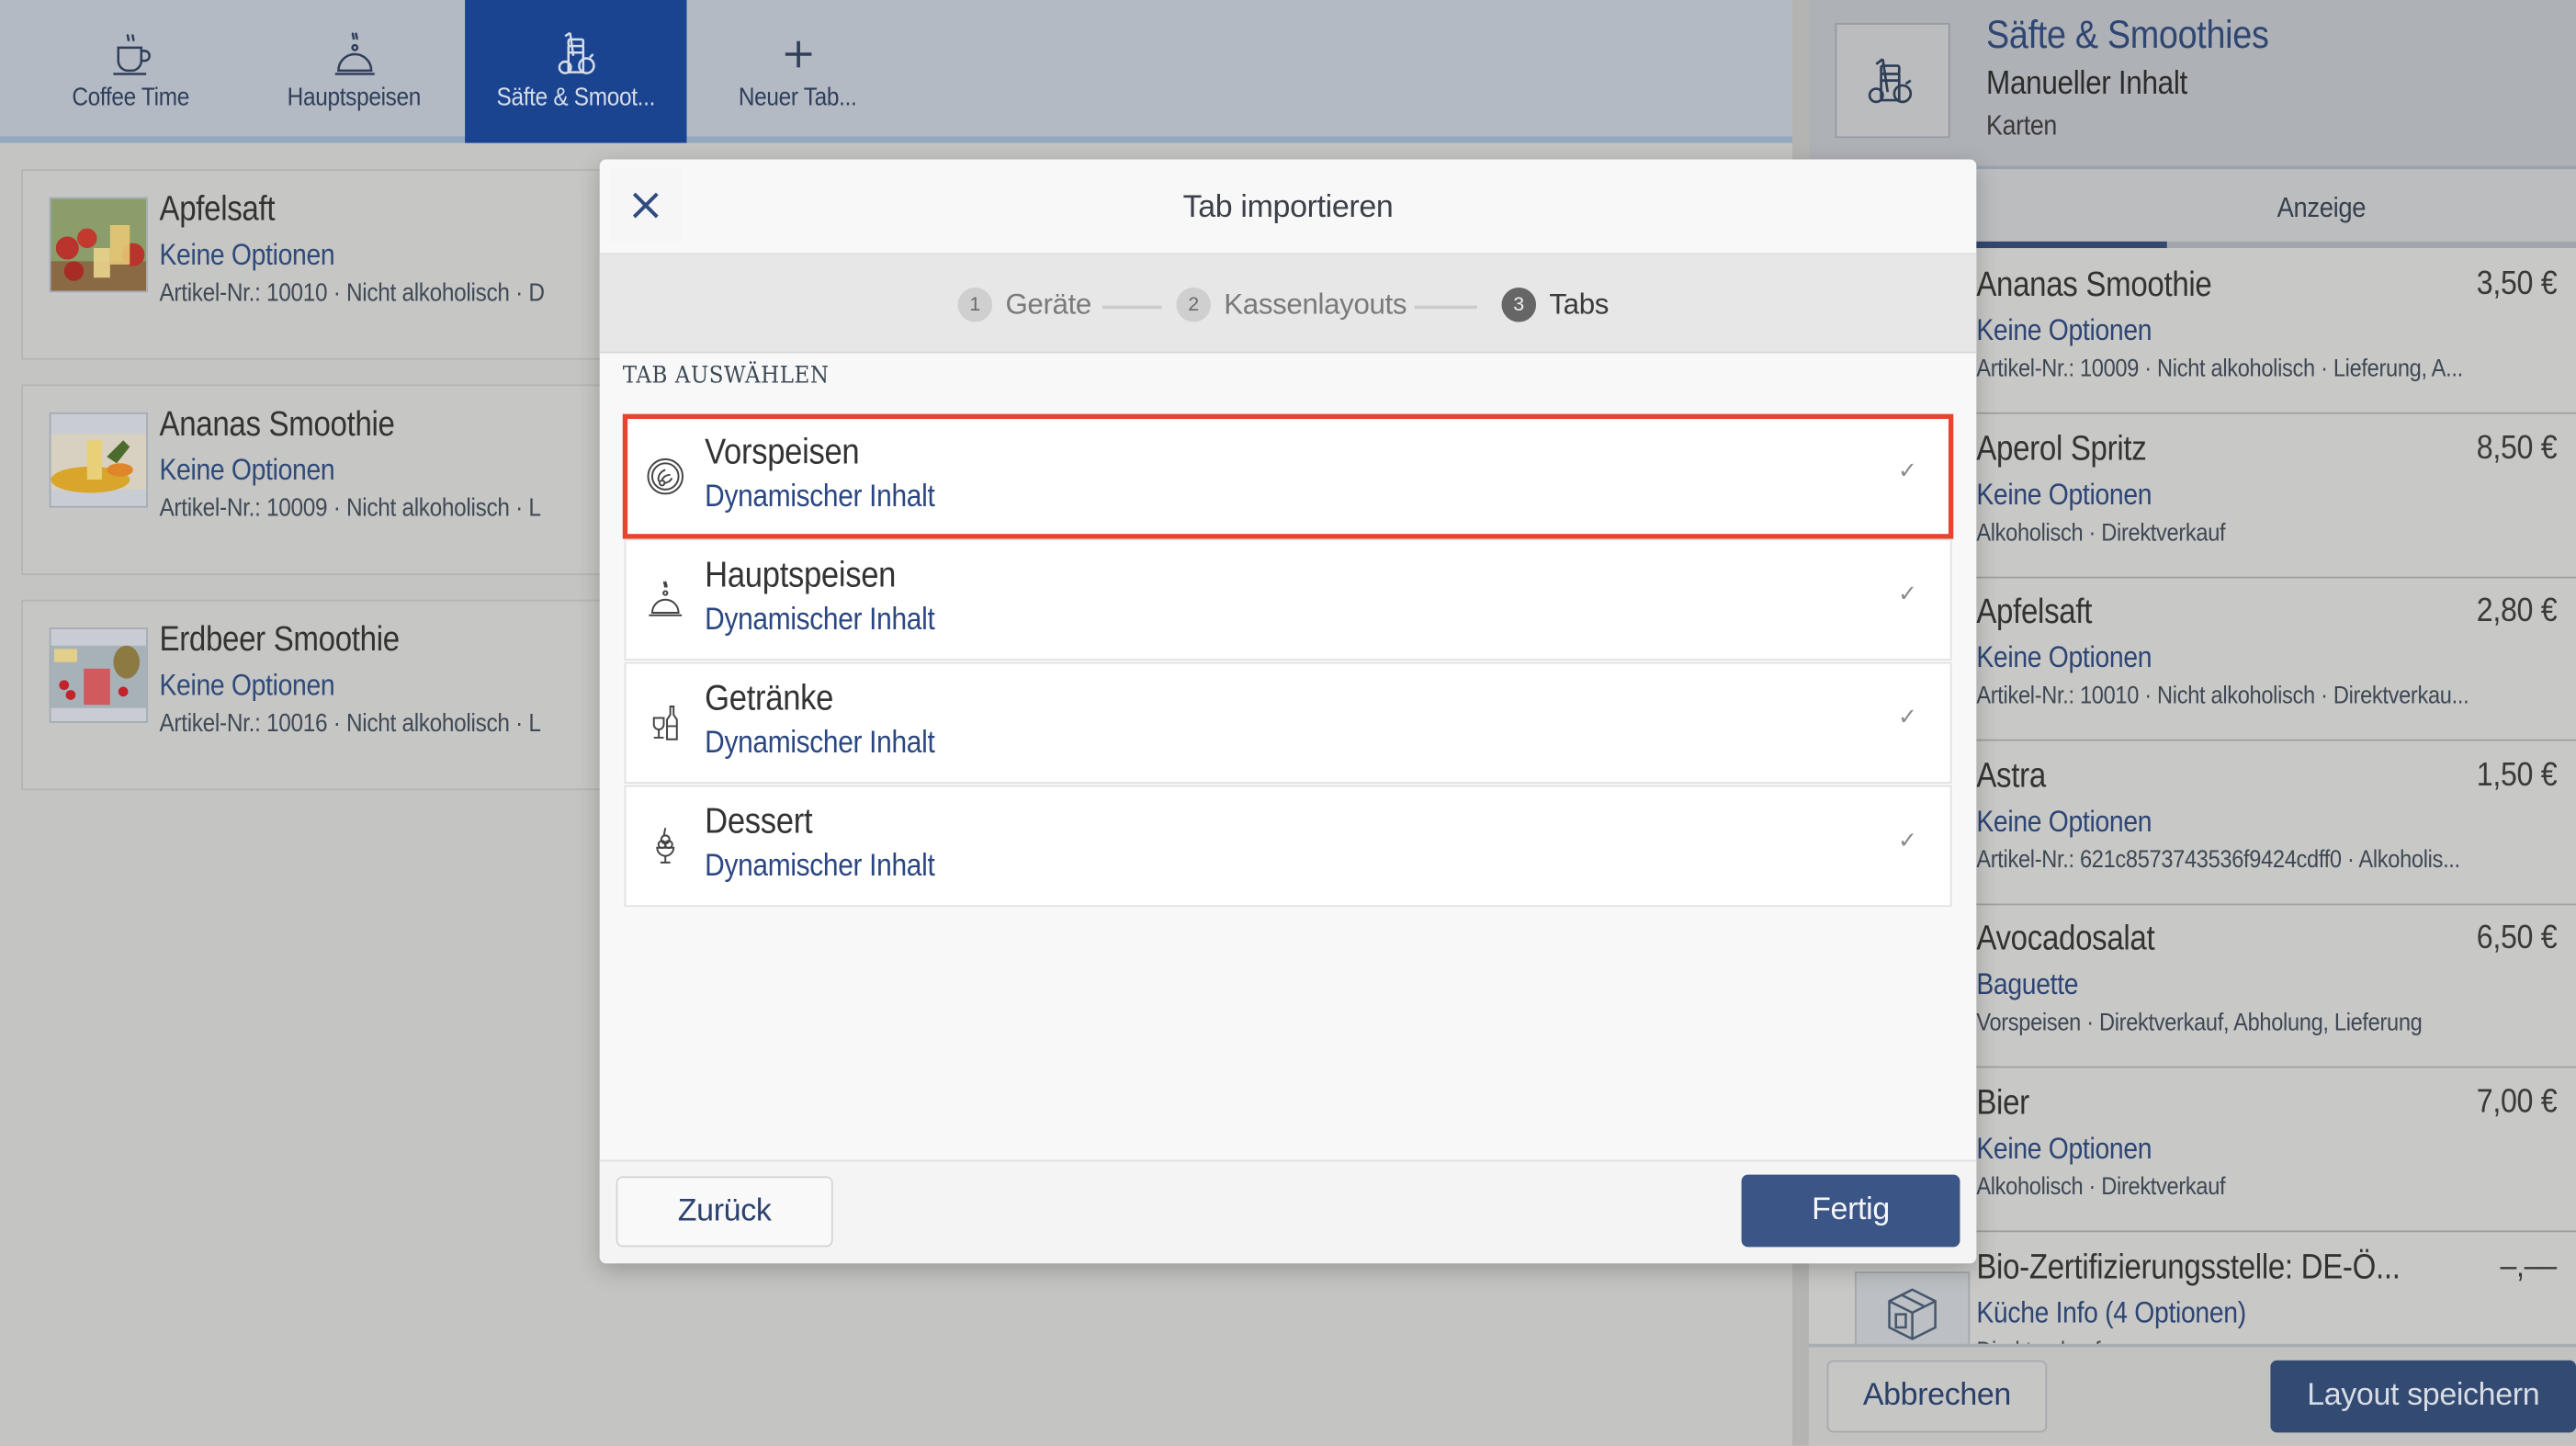 The width and height of the screenshot is (2576, 1446). What do you see at coordinates (2111, 1312) in the screenshot?
I see `position-options: Küche Info (4 Optionen)` at bounding box center [2111, 1312].